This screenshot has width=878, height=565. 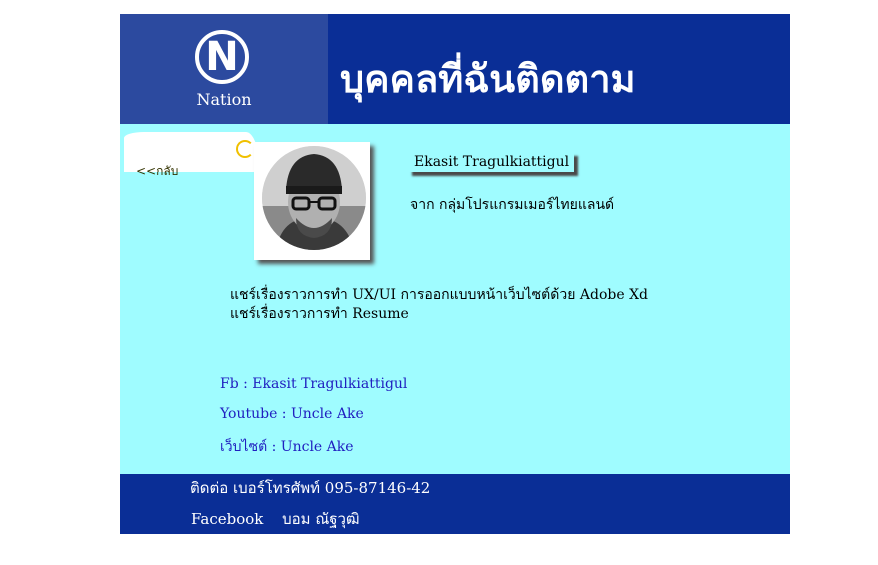 I want to click on name-plate: Ekasit Tragulkiattigul, so click(x=491, y=162).